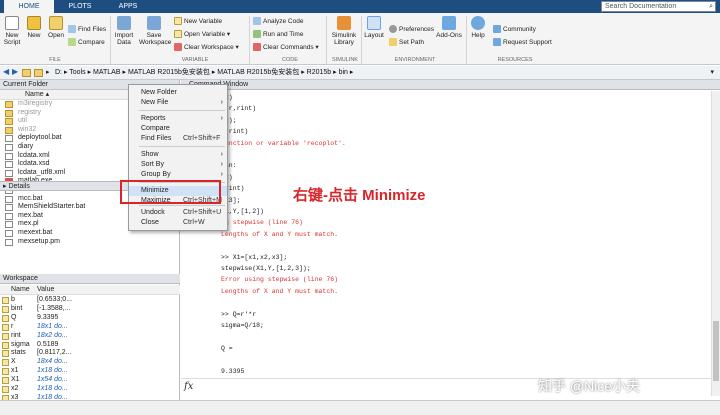 The height and width of the screenshot is (415, 720). What do you see at coordinates (178, 139) in the screenshot?
I see `context-menu-find-files: Find Files Ctrl+Shift+F` at bounding box center [178, 139].